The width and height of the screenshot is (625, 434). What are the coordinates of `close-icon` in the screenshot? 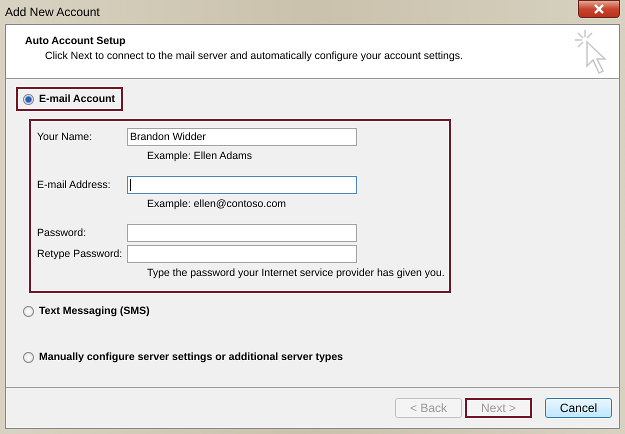 It's located at (599, 9).